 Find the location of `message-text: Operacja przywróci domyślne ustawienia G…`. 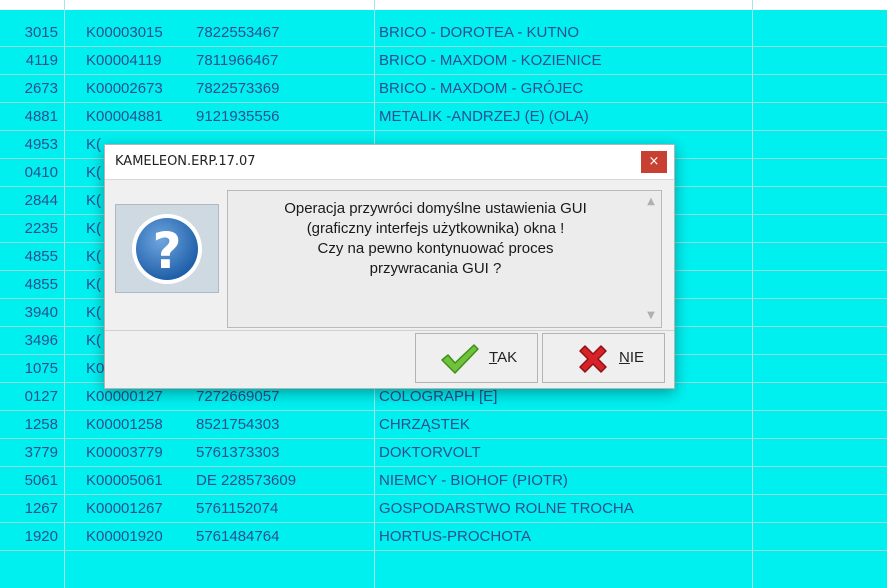

message-text: Operacja przywróci domyślne ustawienia G… is located at coordinates (435, 239).